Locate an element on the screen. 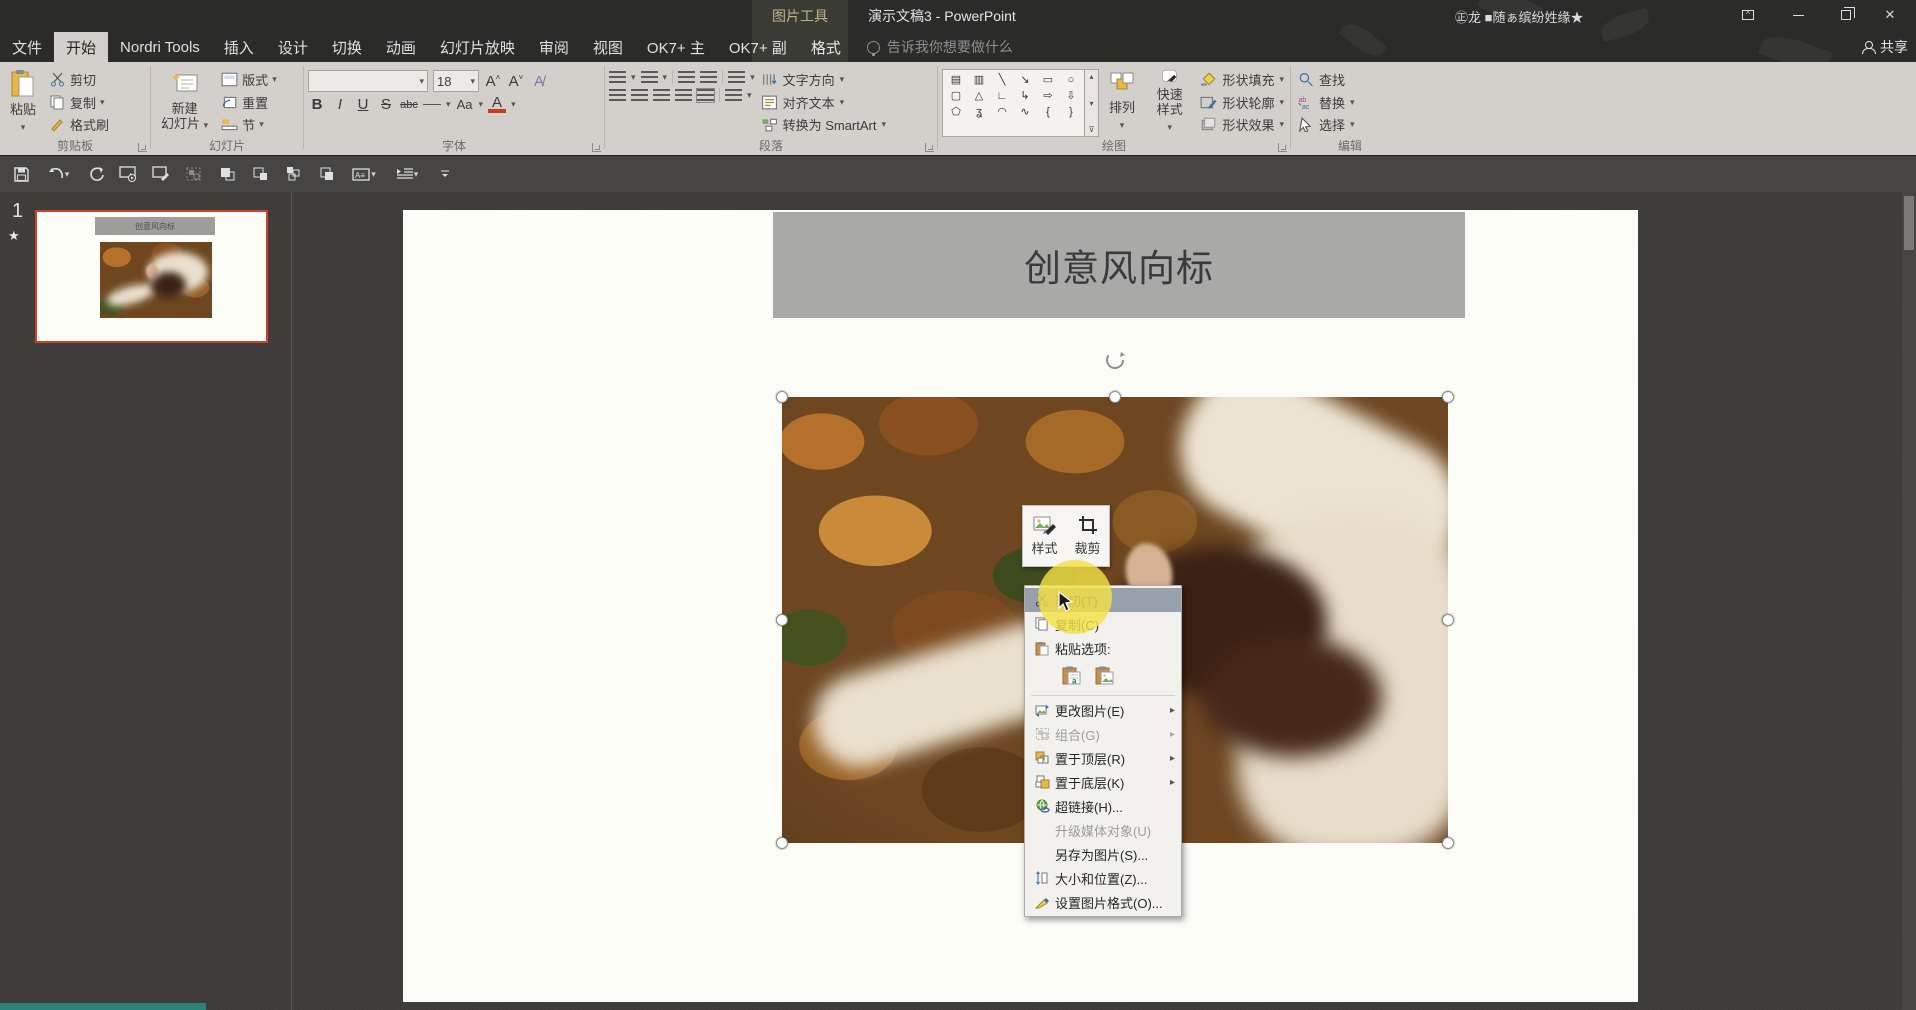 The width and height of the screenshot is (1916, 1010). columns-icon is located at coordinates (733, 95).